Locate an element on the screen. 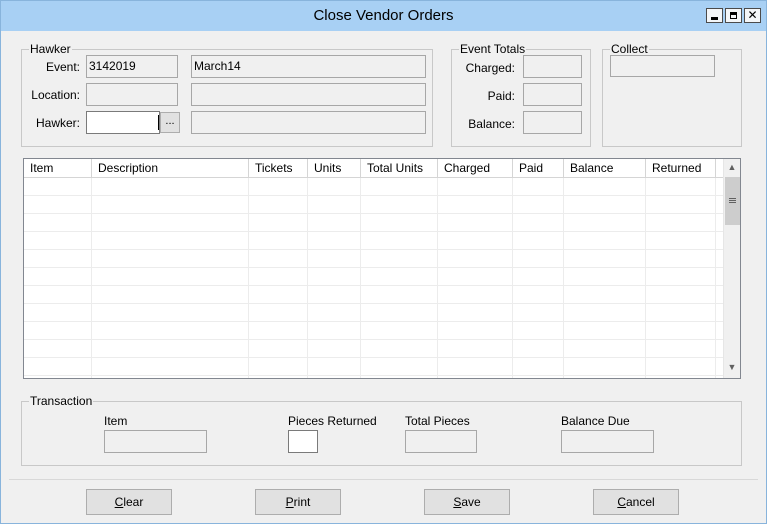 The height and width of the screenshot is (524, 767). transaction-legend: Transaction is located at coordinates (61, 401).